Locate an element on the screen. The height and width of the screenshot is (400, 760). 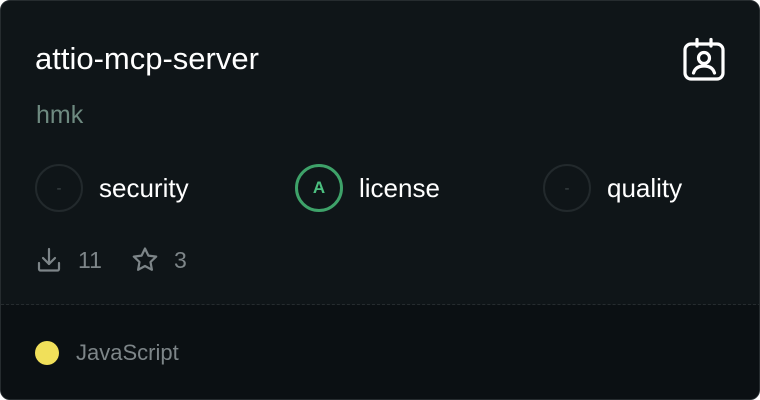
security-grade-circle: - is located at coordinates (59, 188).